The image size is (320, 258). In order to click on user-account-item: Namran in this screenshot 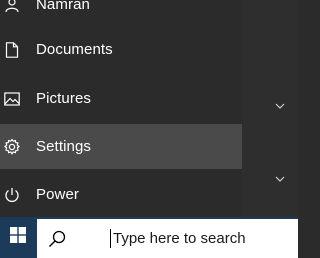, I will do `click(121, 13)`.